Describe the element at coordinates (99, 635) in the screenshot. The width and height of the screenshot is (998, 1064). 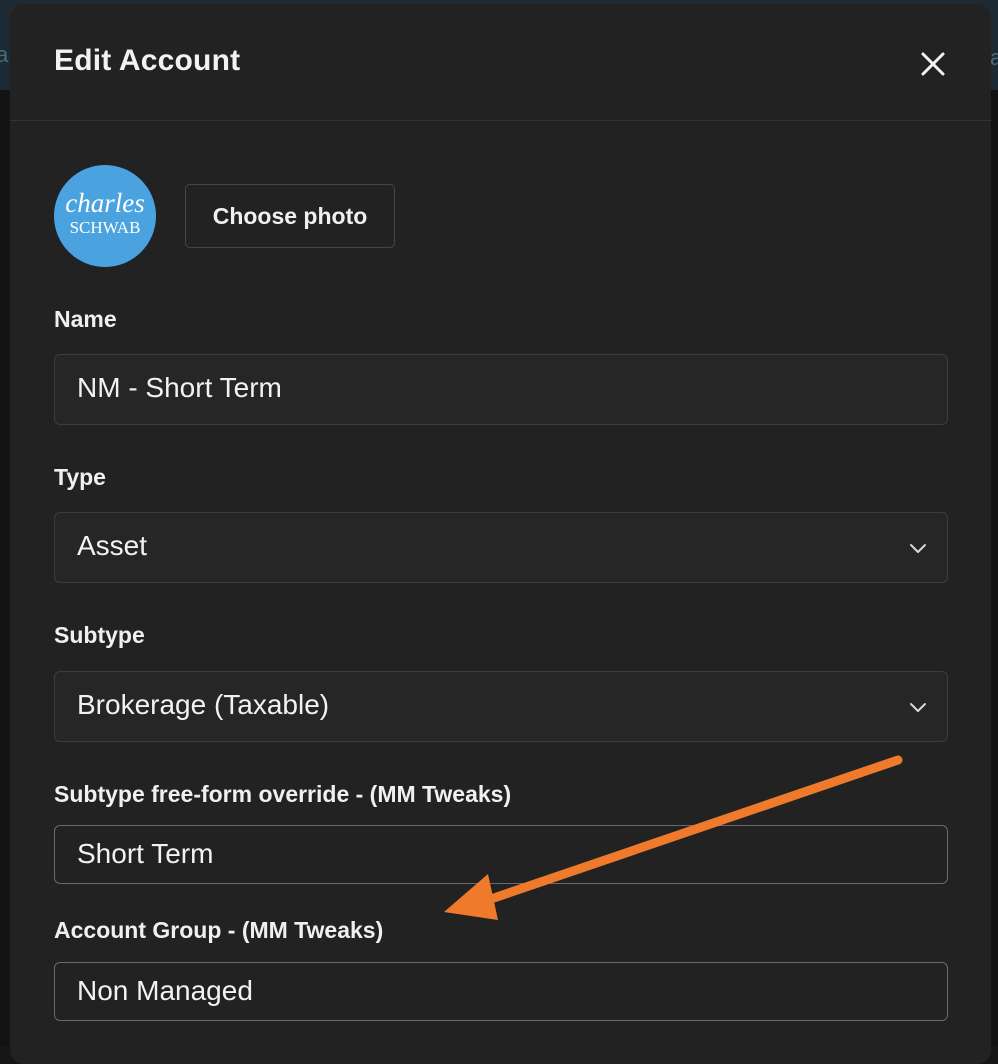
I see `subtype-label: Subtype` at that location.